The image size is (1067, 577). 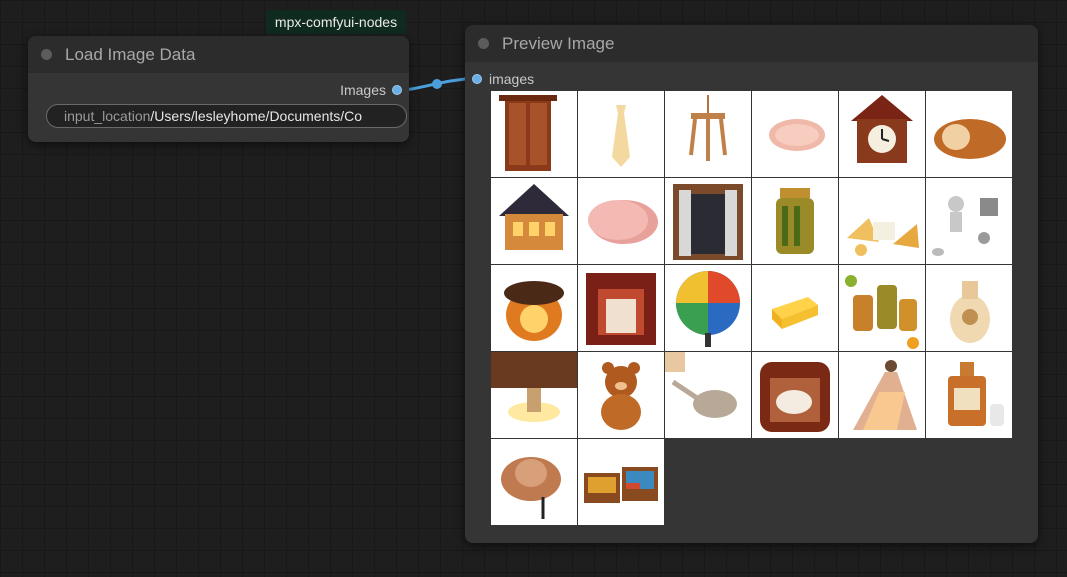 What do you see at coordinates (534, 482) in the screenshot?
I see `hat-image` at bounding box center [534, 482].